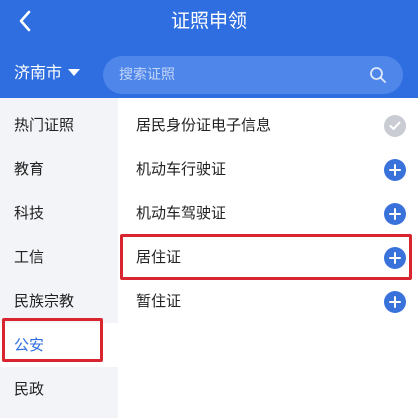 The image size is (418, 418). What do you see at coordinates (159, 301) in the screenshot?
I see `list-item-label: 暂住证` at bounding box center [159, 301].